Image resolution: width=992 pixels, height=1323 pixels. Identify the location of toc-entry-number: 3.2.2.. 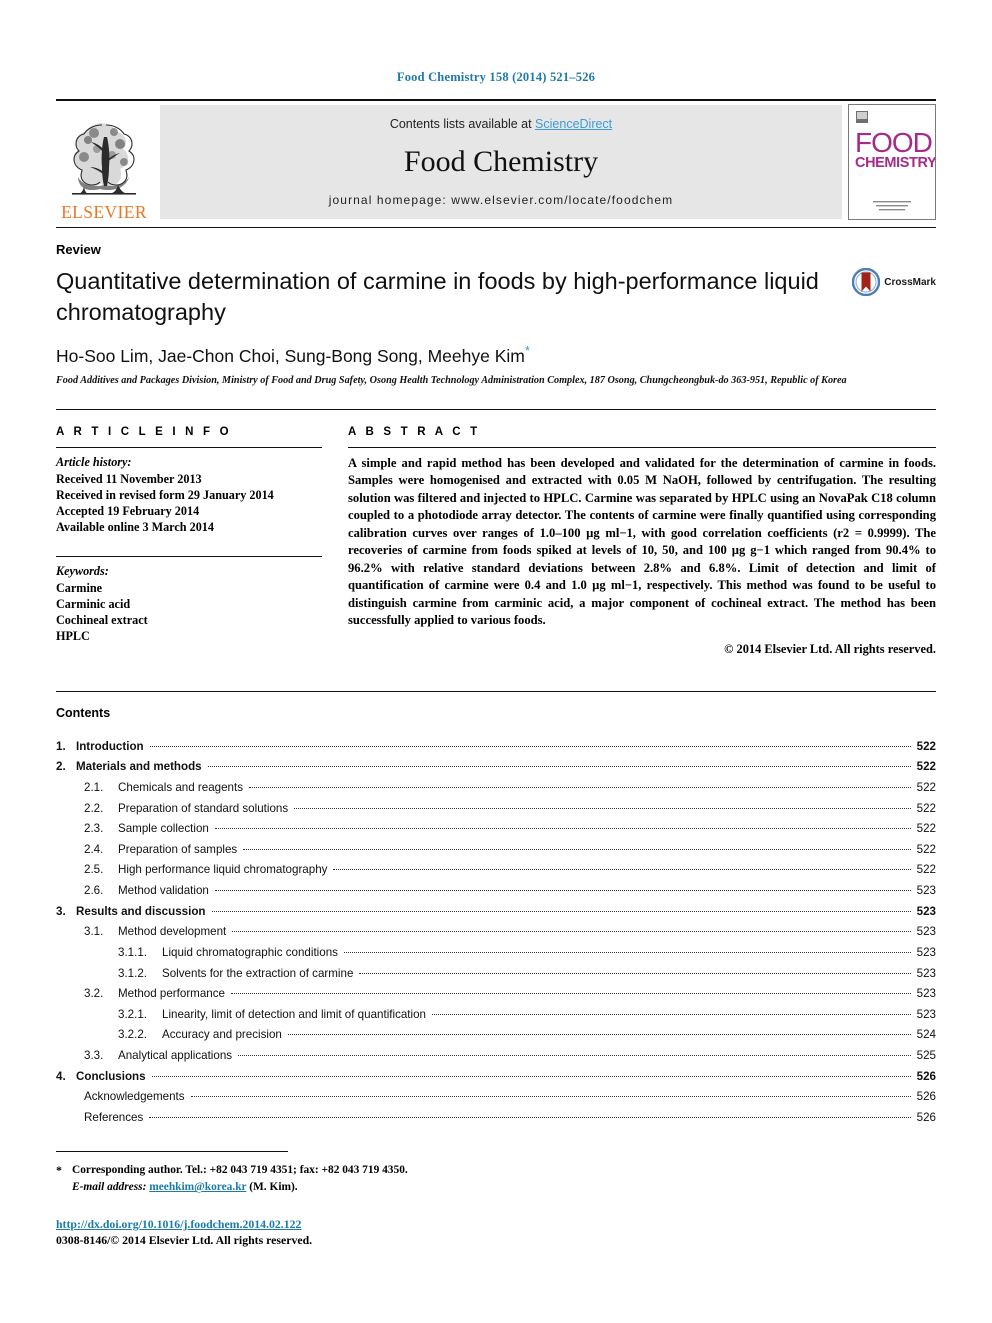
(133, 1035).